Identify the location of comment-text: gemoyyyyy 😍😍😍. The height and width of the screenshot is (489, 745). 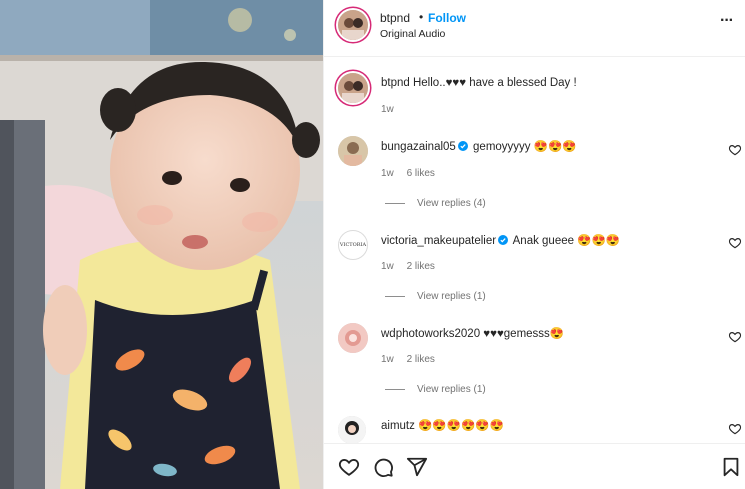
(525, 147).